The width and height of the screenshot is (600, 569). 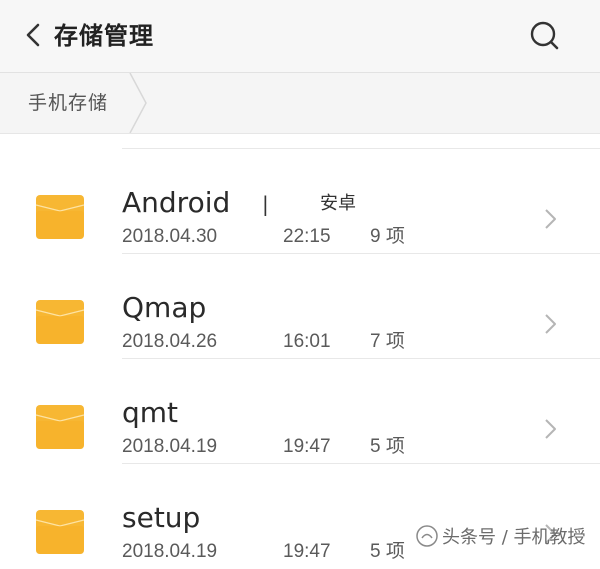 What do you see at coordinates (387, 341) in the screenshot?
I see `file-item-count: 7 项` at bounding box center [387, 341].